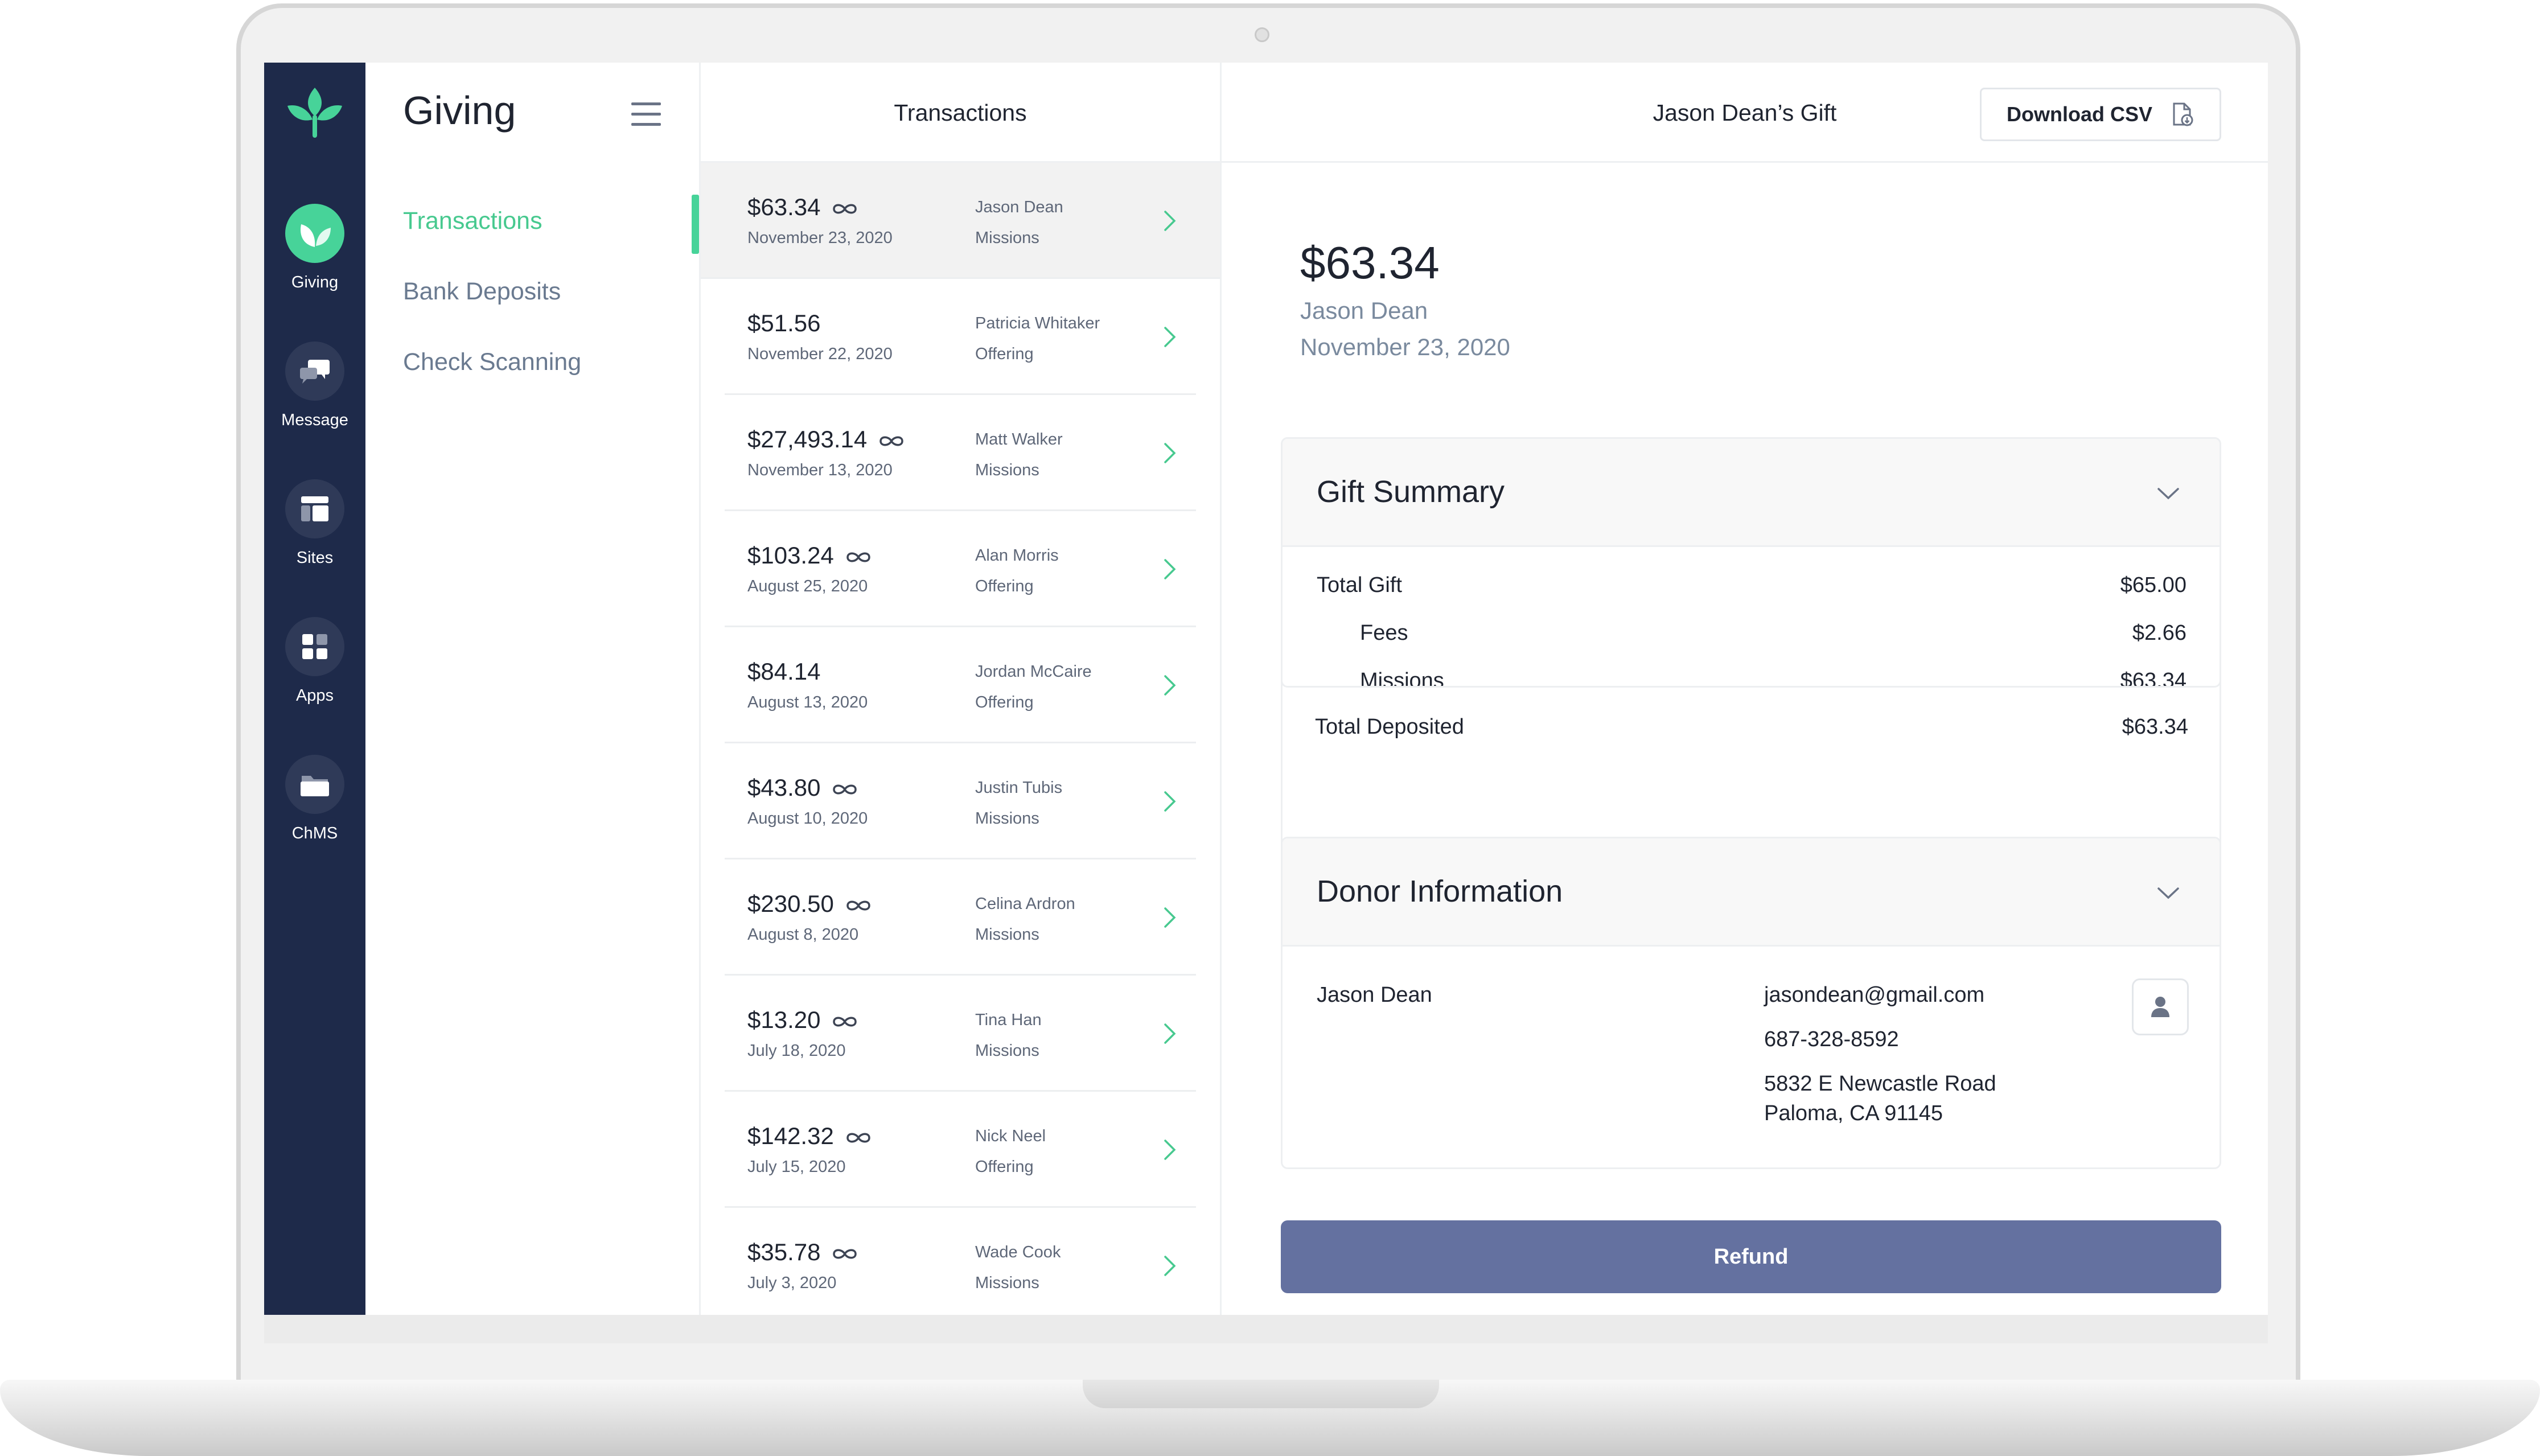 The width and height of the screenshot is (2540, 1456). Describe the element at coordinates (1008, 1020) in the screenshot. I see `transaction-donor: Tina Han` at that location.